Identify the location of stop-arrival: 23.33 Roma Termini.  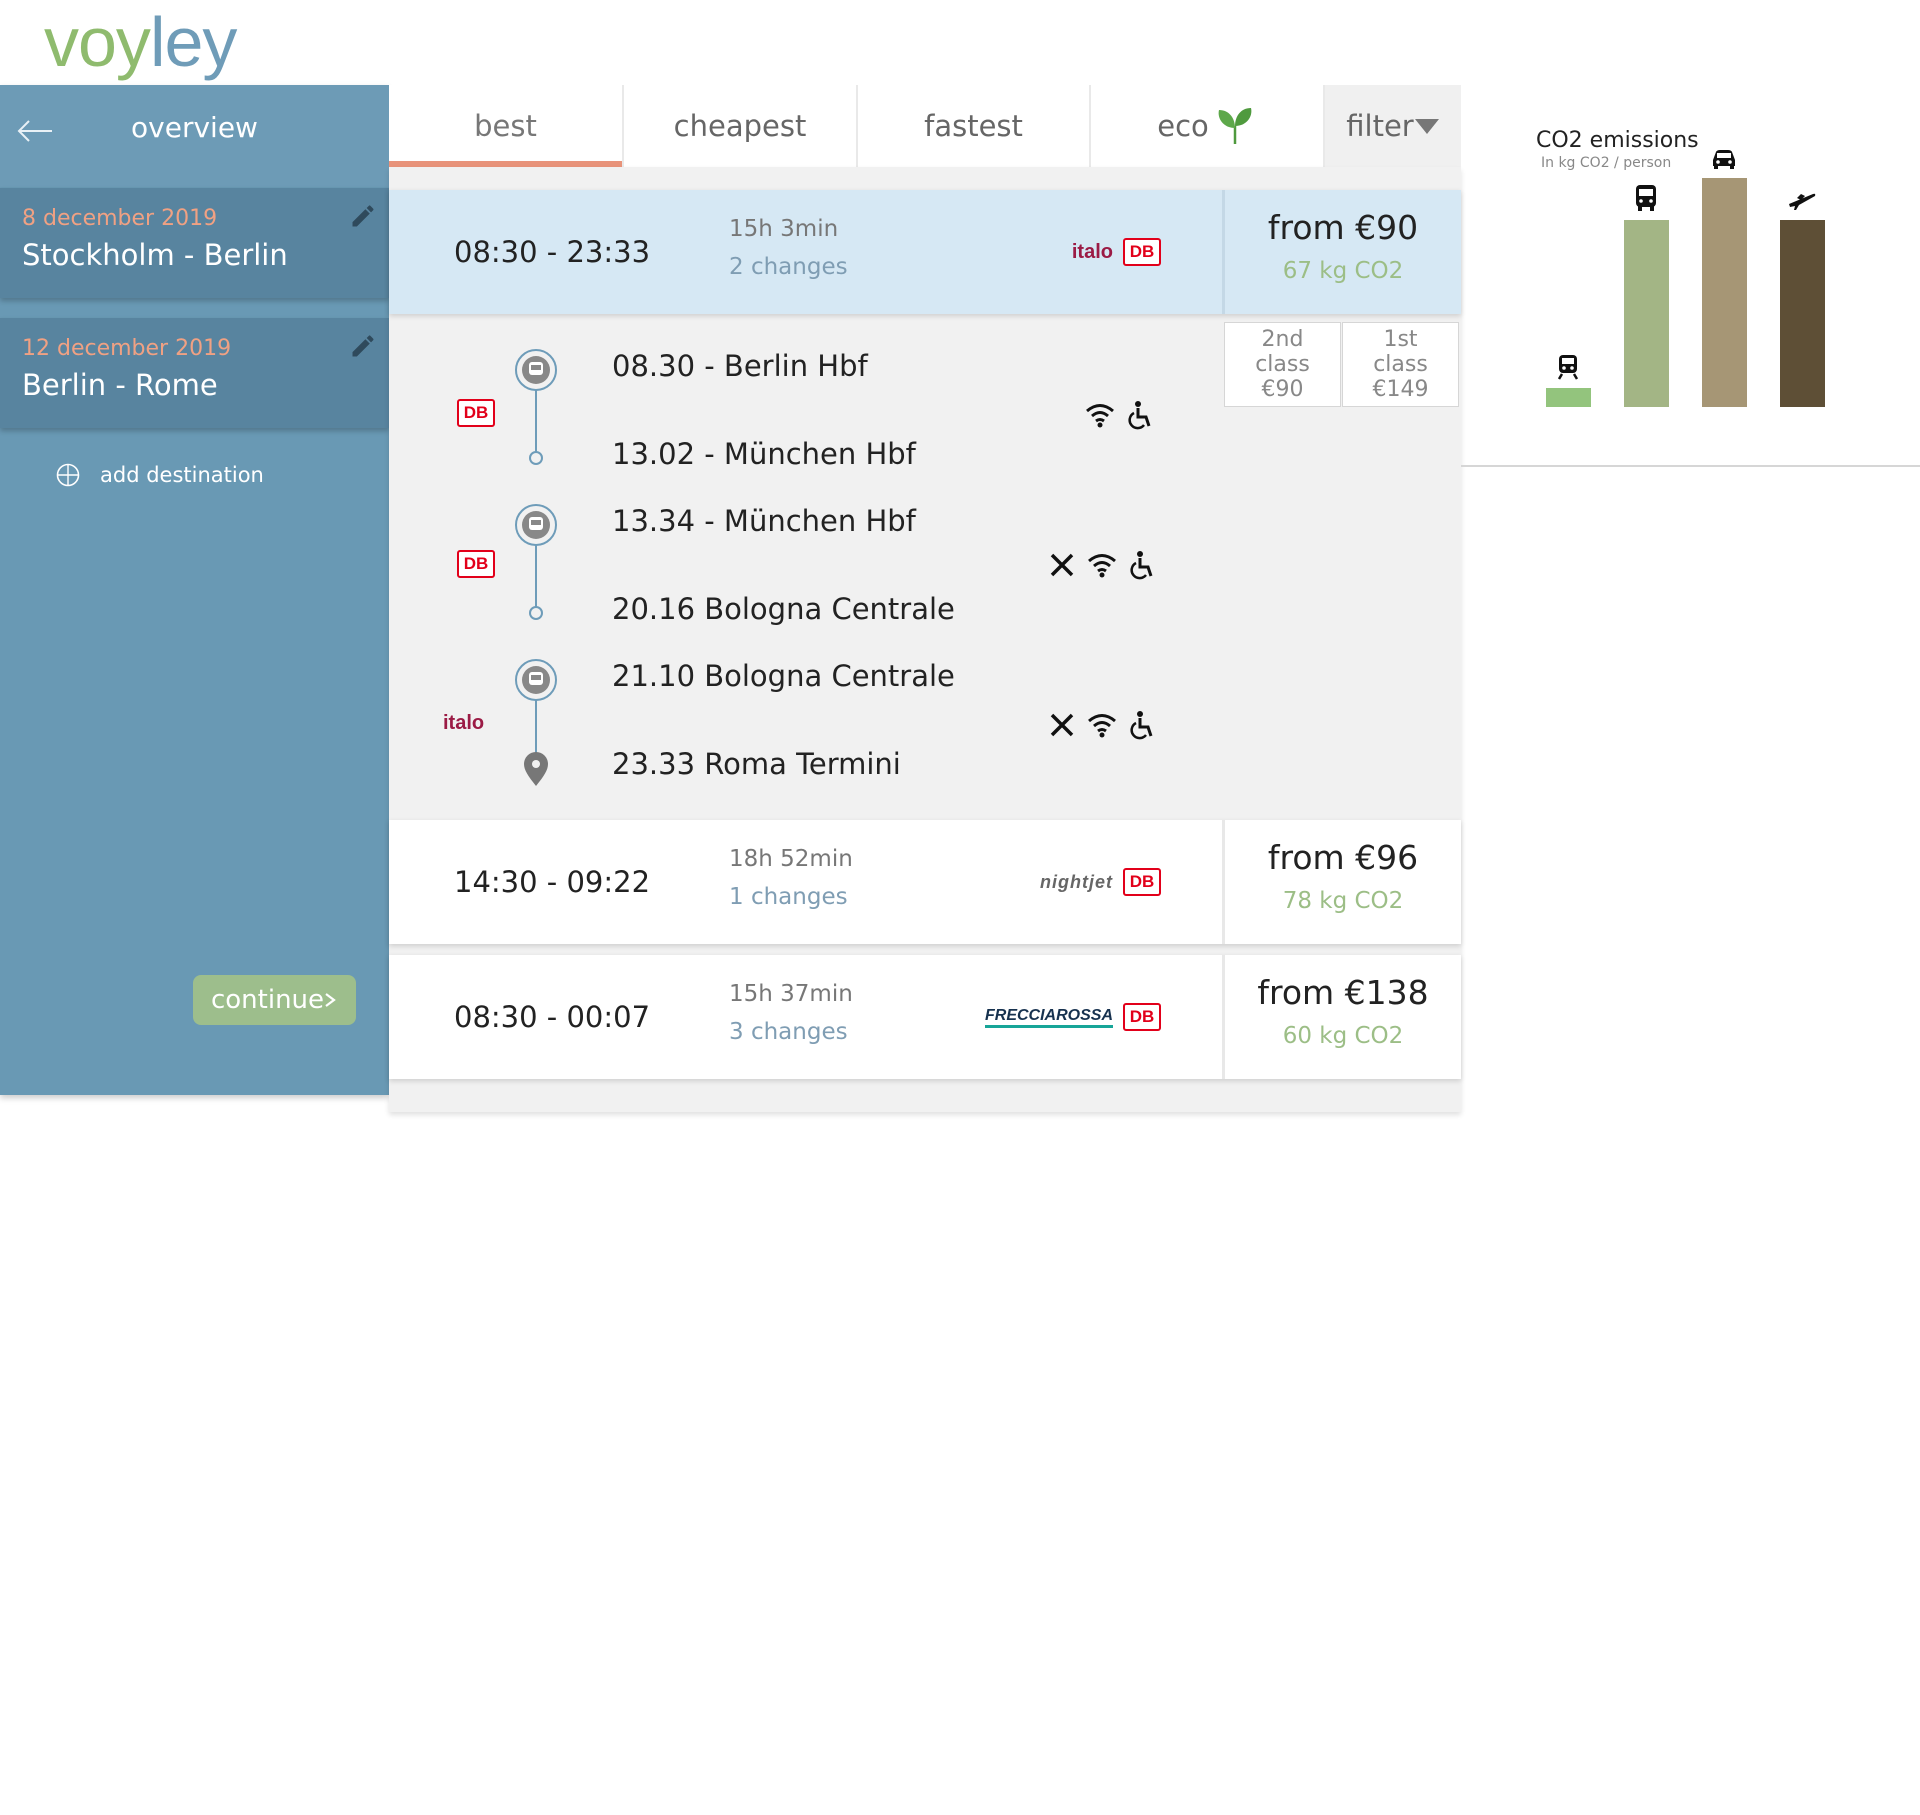
(756, 764).